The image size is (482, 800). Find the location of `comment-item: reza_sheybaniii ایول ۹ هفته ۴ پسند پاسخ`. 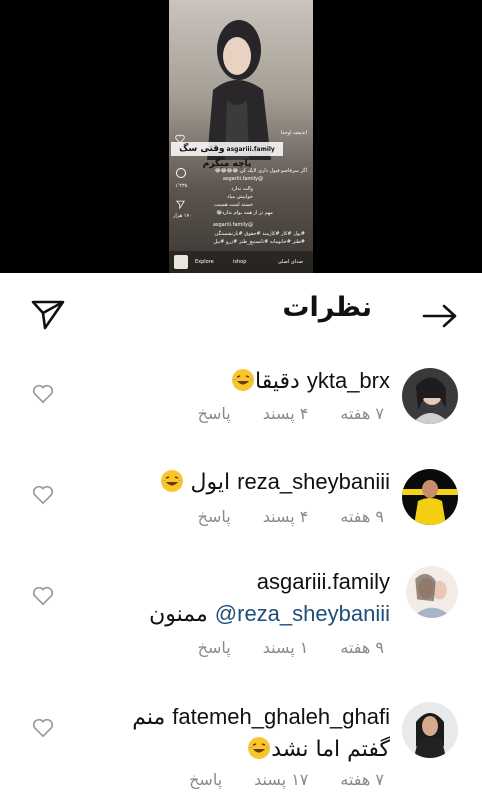

comment-item: reza_sheybaniii ایول ۹ هفته ۴ پسند پاسخ is located at coordinates (241, 515).